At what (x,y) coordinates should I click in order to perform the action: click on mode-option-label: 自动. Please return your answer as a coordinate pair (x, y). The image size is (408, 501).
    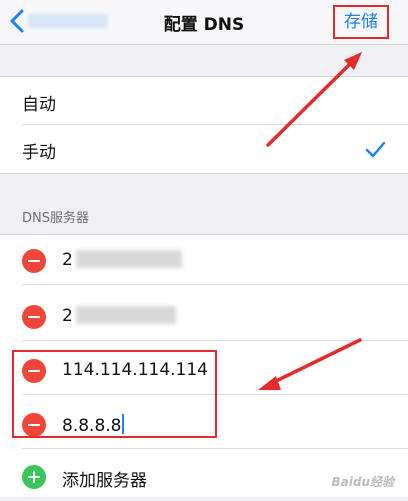
    Looking at the image, I should click on (39, 105).